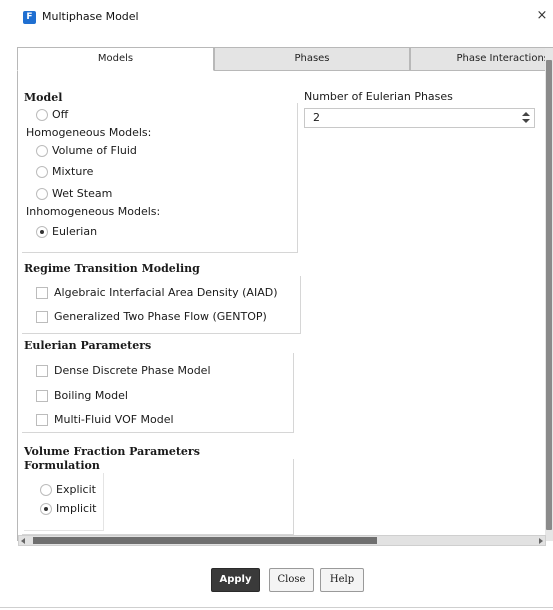  What do you see at coordinates (158, 497) in the screenshot?
I see `volume-fraction-panel: Formulation Explicit Implicit` at bounding box center [158, 497].